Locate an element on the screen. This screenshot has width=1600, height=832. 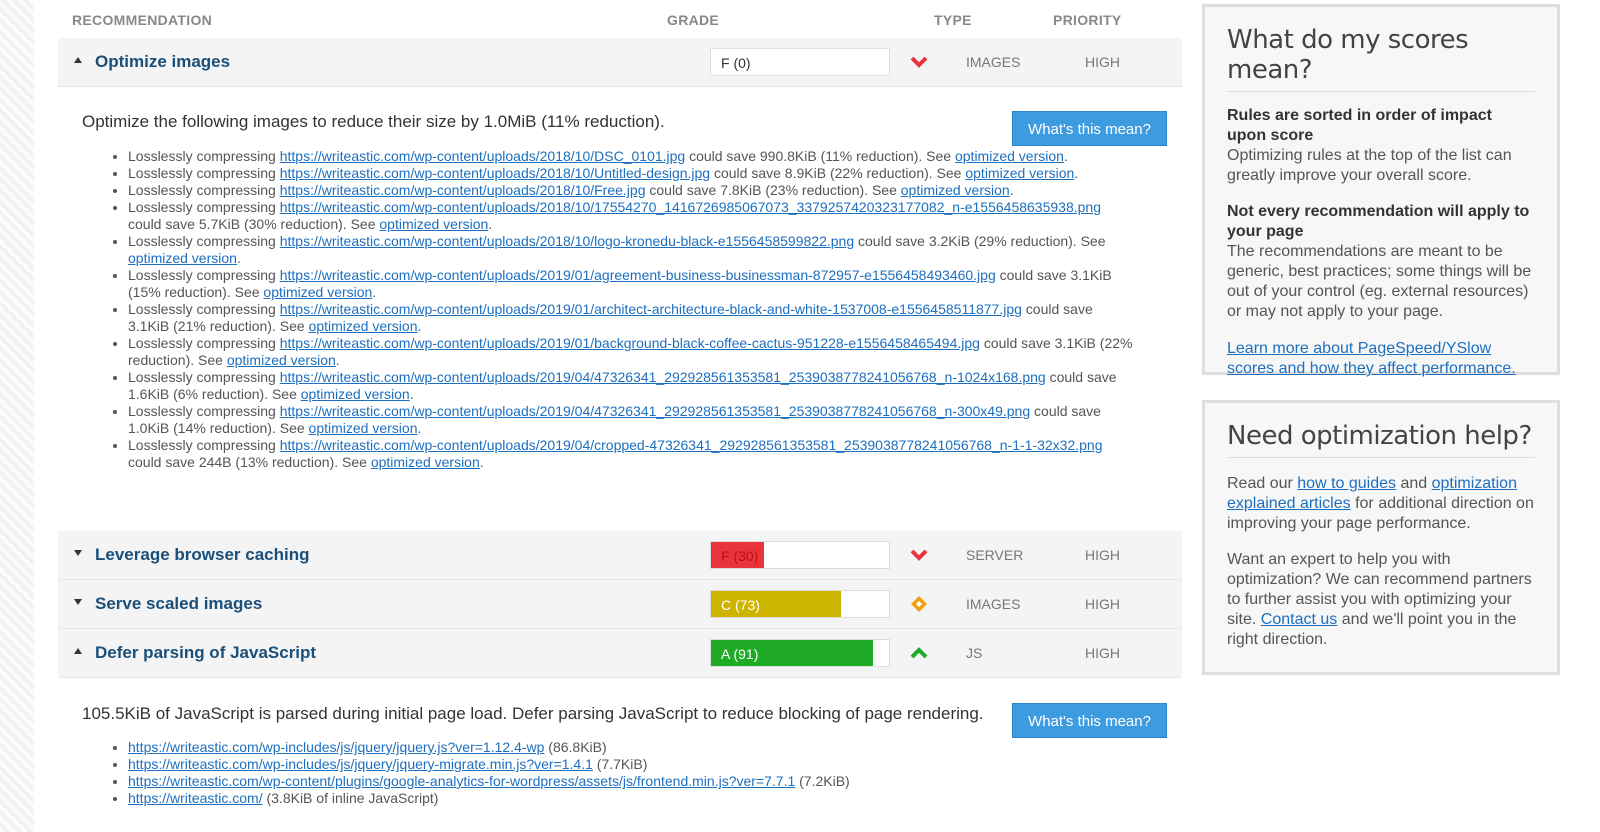
resource-text: could save 990.8KiB (11% reduction). See is located at coordinates (820, 156).